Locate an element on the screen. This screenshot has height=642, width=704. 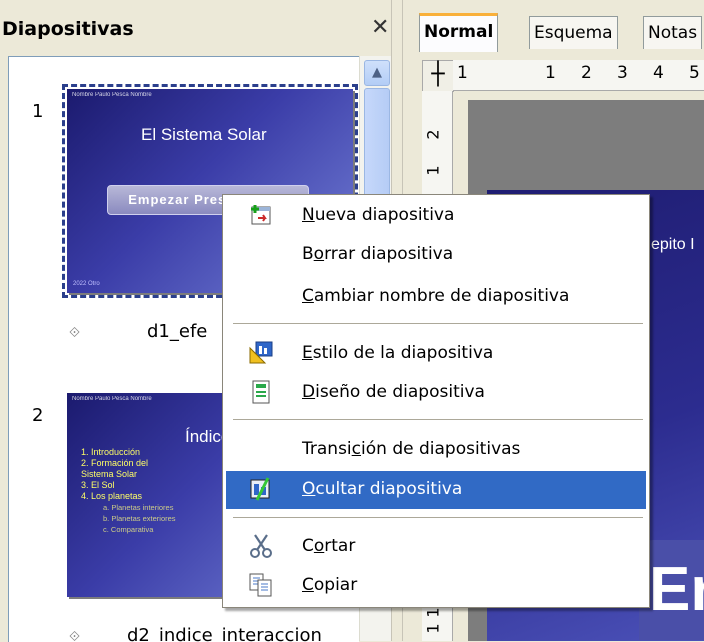
menu-item-nueva-diapositiva: Nueva diapositiva is located at coordinates (436, 216).